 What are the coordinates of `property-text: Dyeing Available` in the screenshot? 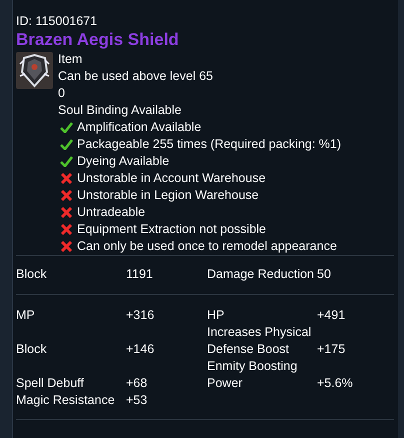 It's located at (123, 161).